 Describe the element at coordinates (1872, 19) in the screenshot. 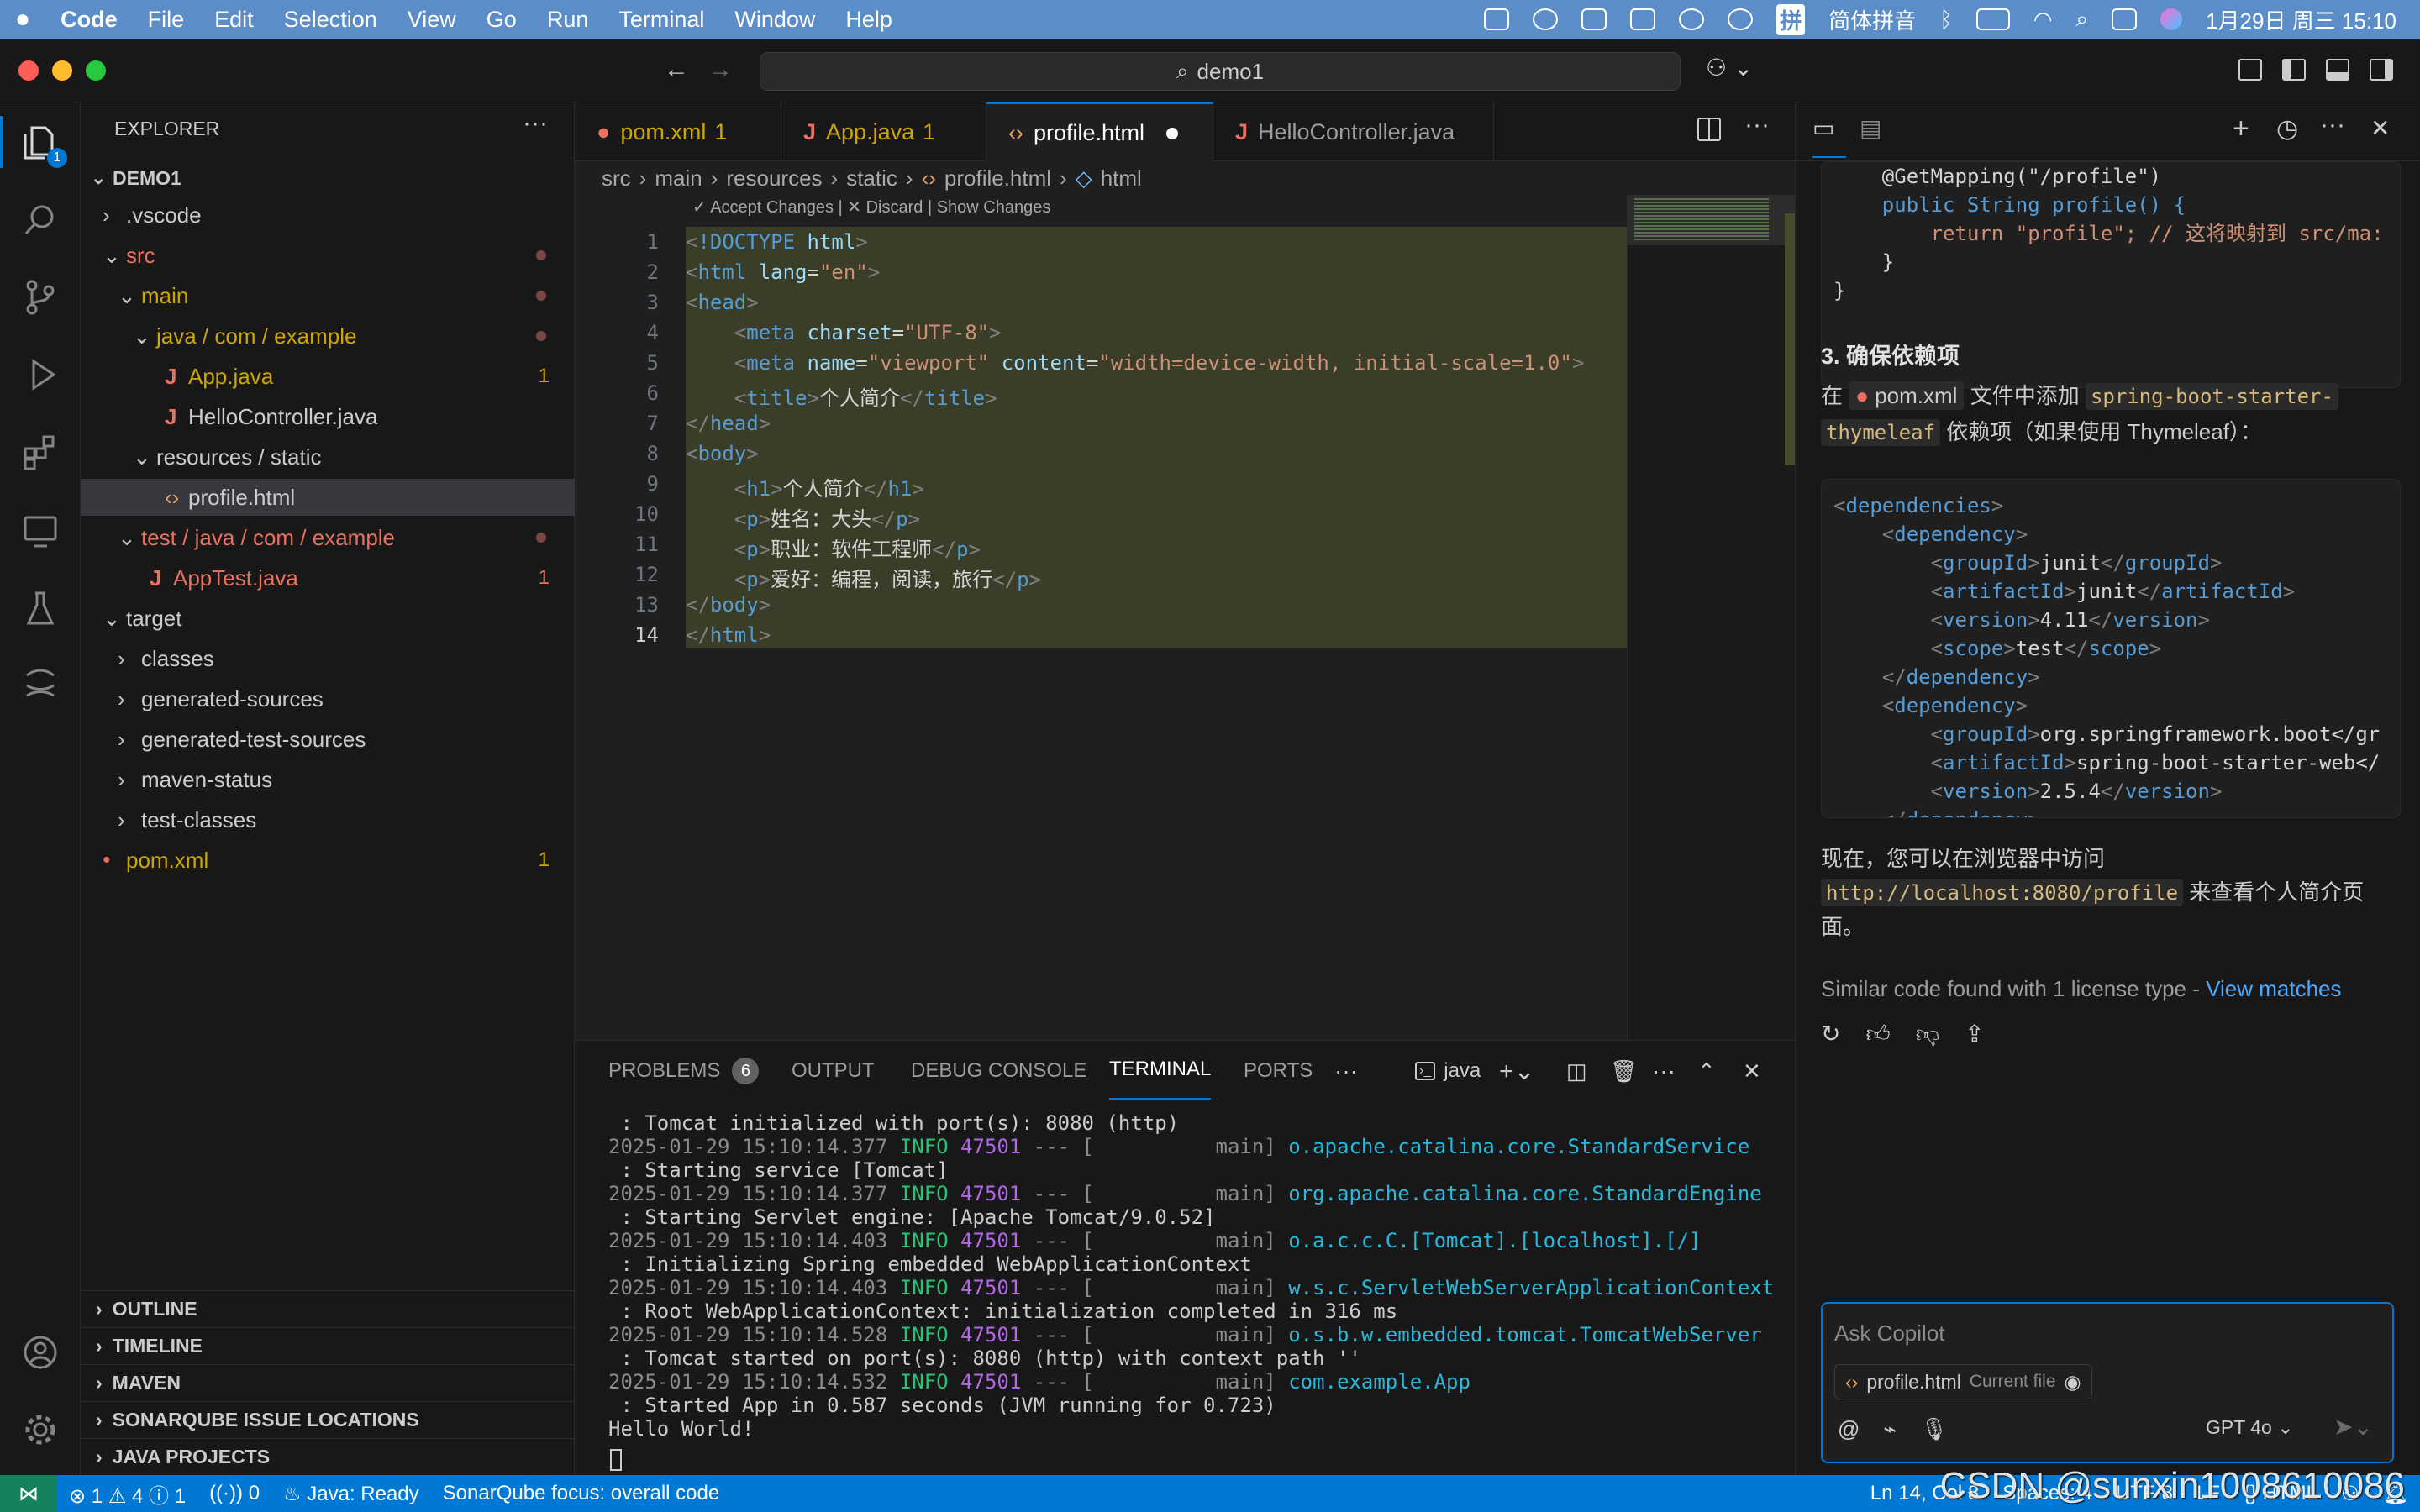

I see `input-method-label: 简体拼音` at that location.